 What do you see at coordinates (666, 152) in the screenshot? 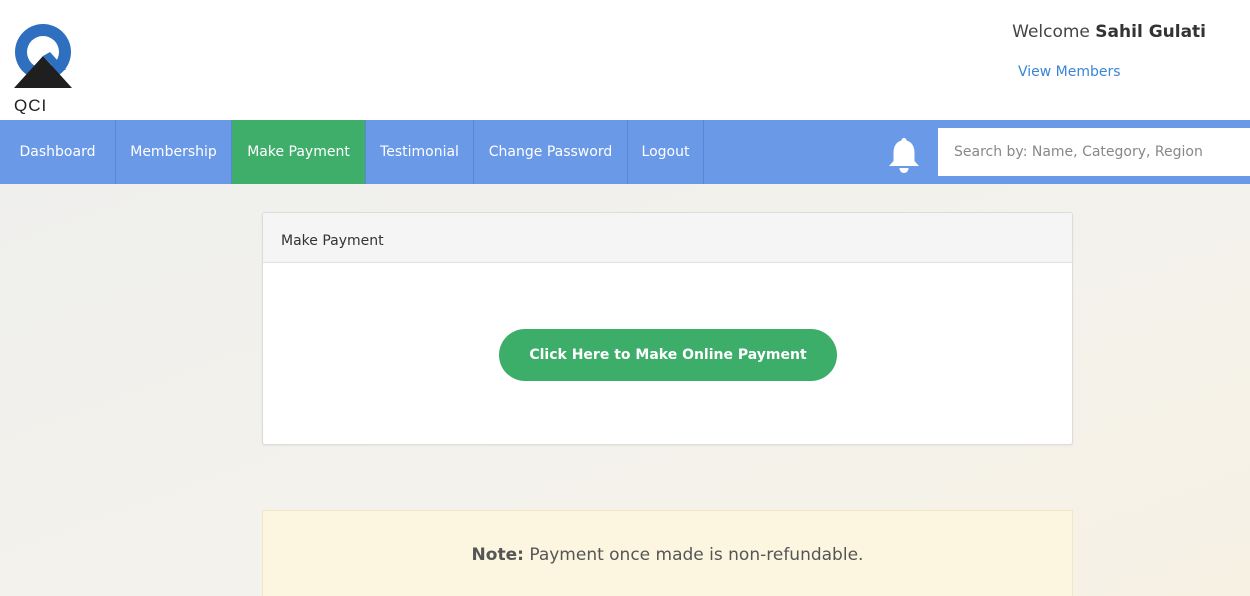
I see `nav-logout: Logout` at bounding box center [666, 152].